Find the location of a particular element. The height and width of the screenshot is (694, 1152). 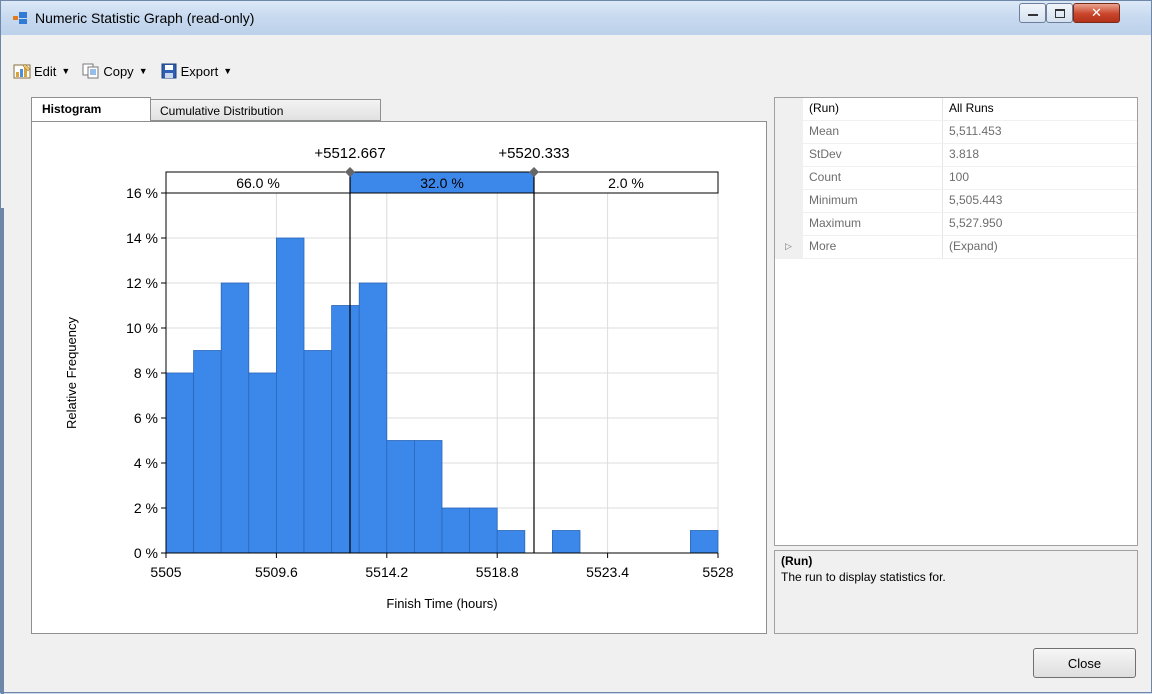

property-value: 3.818 is located at coordinates (964, 154).